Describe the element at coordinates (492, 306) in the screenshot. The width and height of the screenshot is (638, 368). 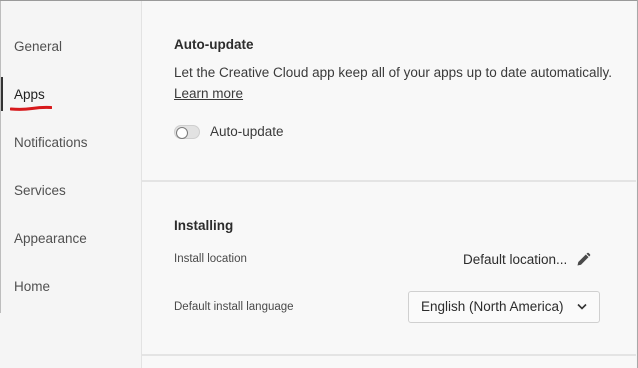
I see `selected-language: English (North America)` at that location.